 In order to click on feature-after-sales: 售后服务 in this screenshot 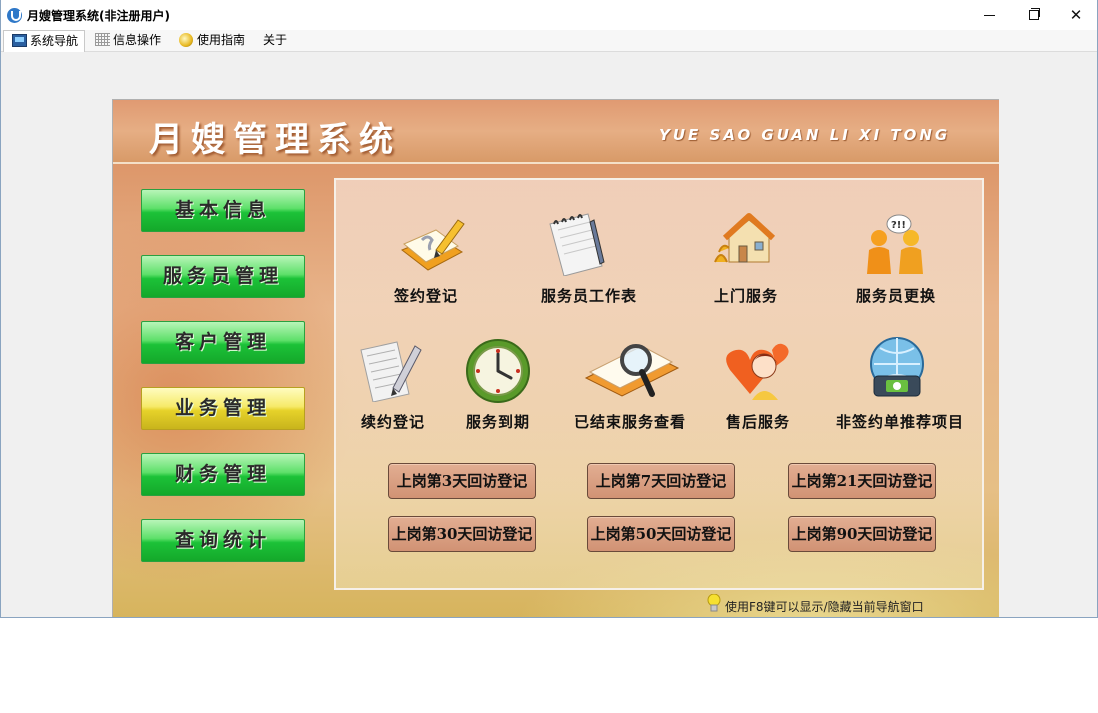, I will do `click(763, 382)`.